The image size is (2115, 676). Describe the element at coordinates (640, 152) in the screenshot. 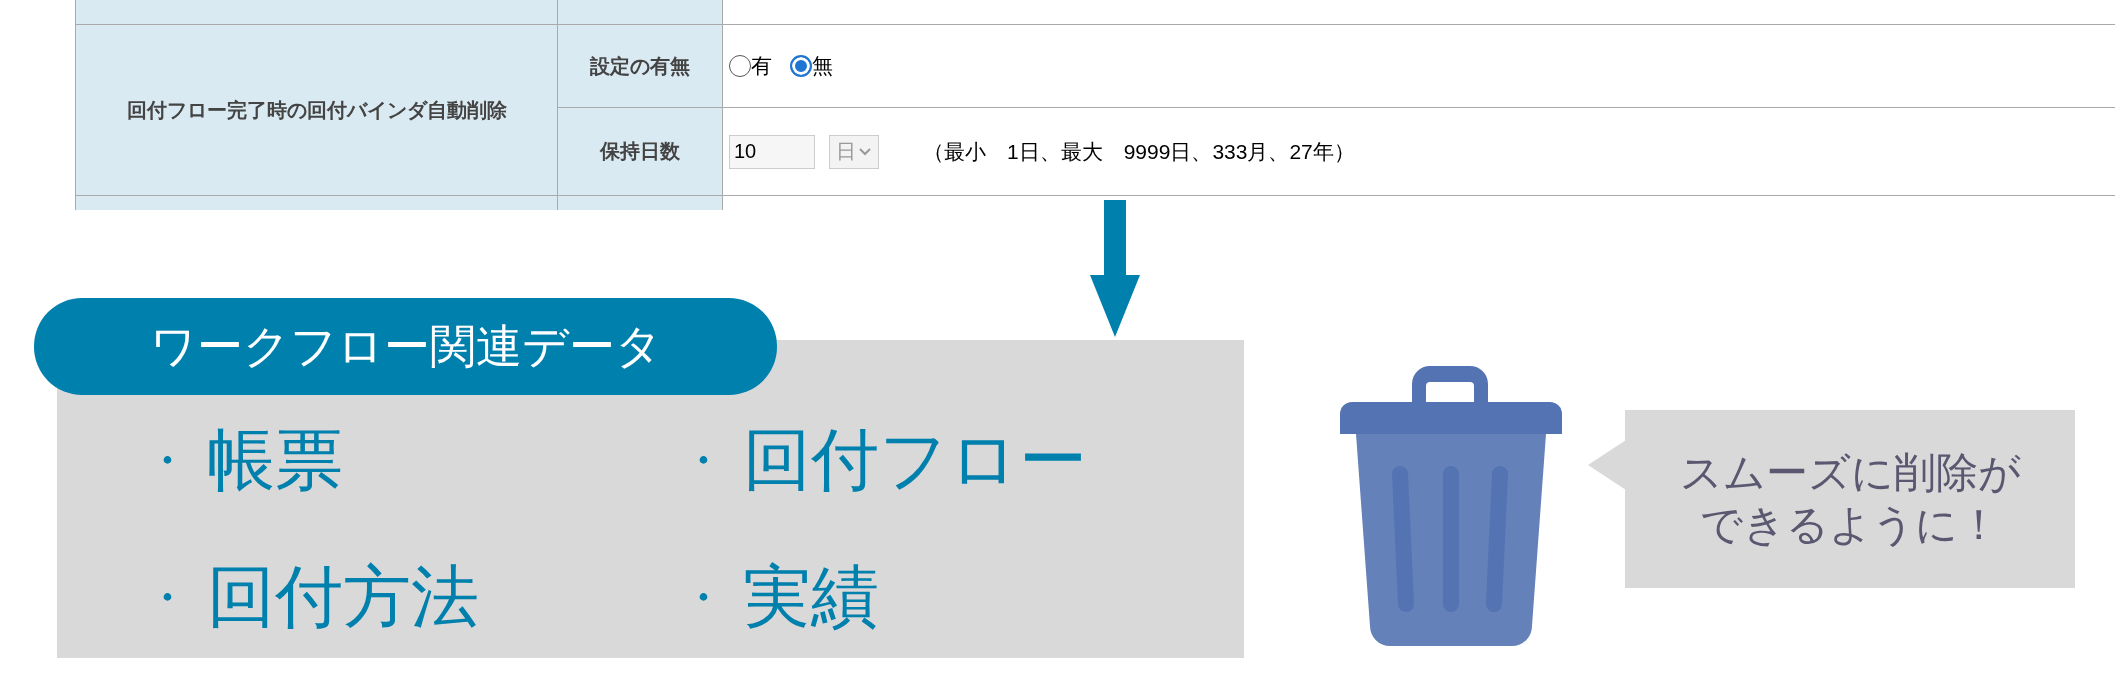

I see `field-label: 保持日数` at that location.